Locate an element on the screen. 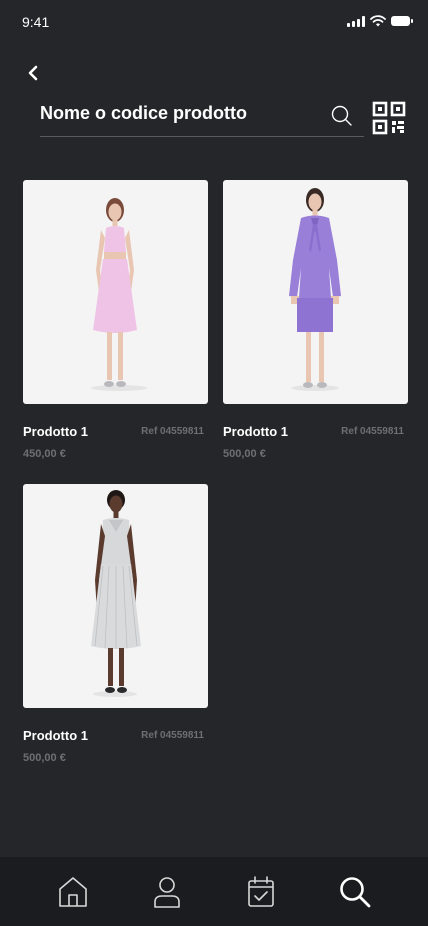 Image resolution: width=428 pixels, height=926 pixels. back-button is located at coordinates (33, 73).